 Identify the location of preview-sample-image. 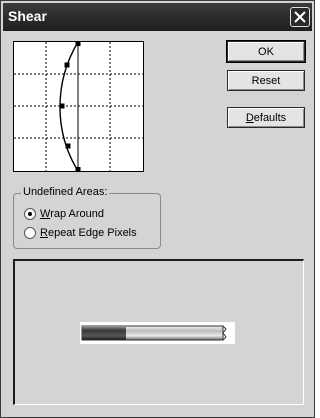
(157, 333).